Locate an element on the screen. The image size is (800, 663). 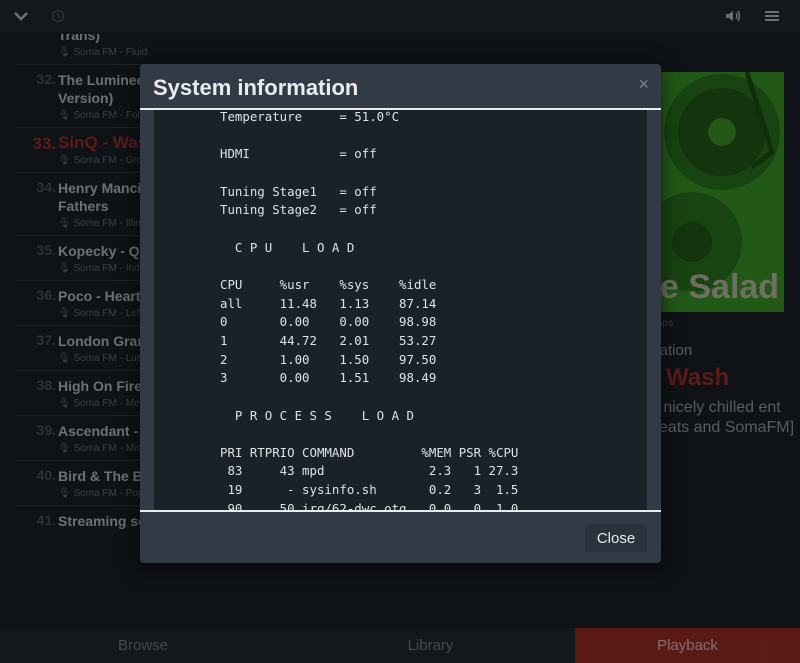
dialog-title: System information is located at coordinates (256, 87).